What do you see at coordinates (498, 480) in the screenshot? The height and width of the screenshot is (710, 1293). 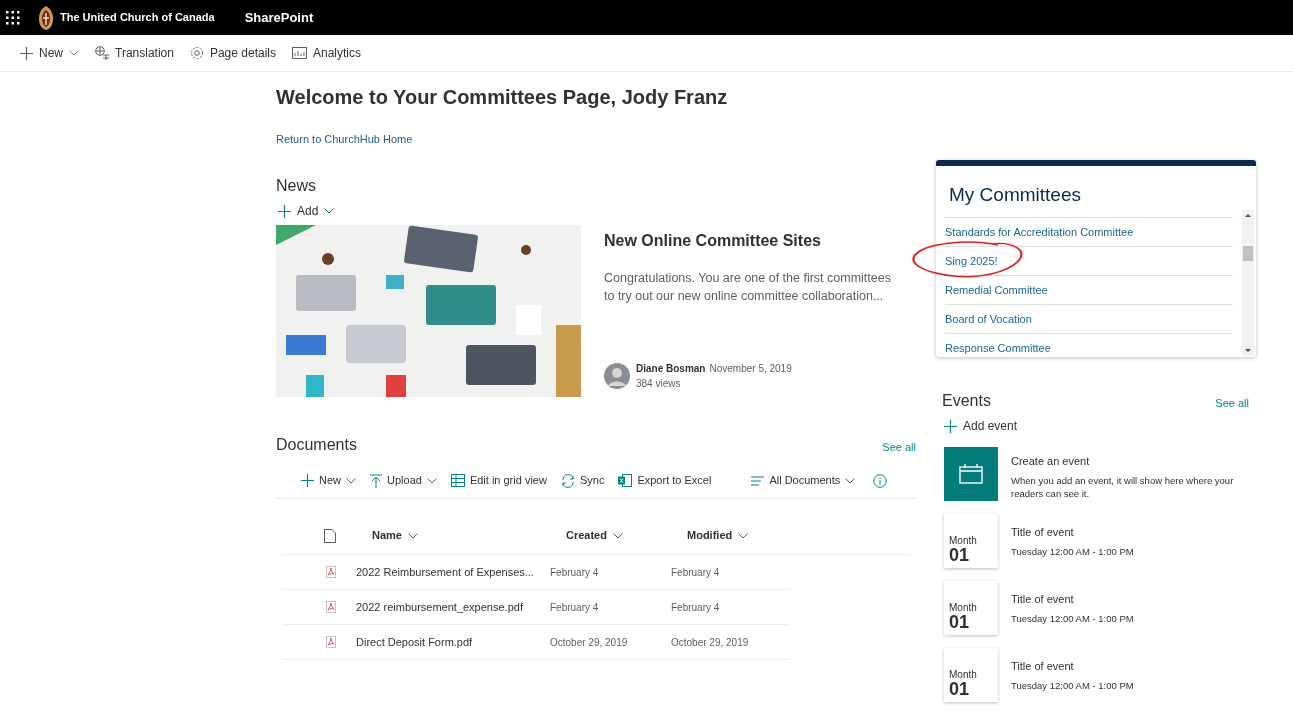 I see `toolbar-button: Edit in grid view` at bounding box center [498, 480].